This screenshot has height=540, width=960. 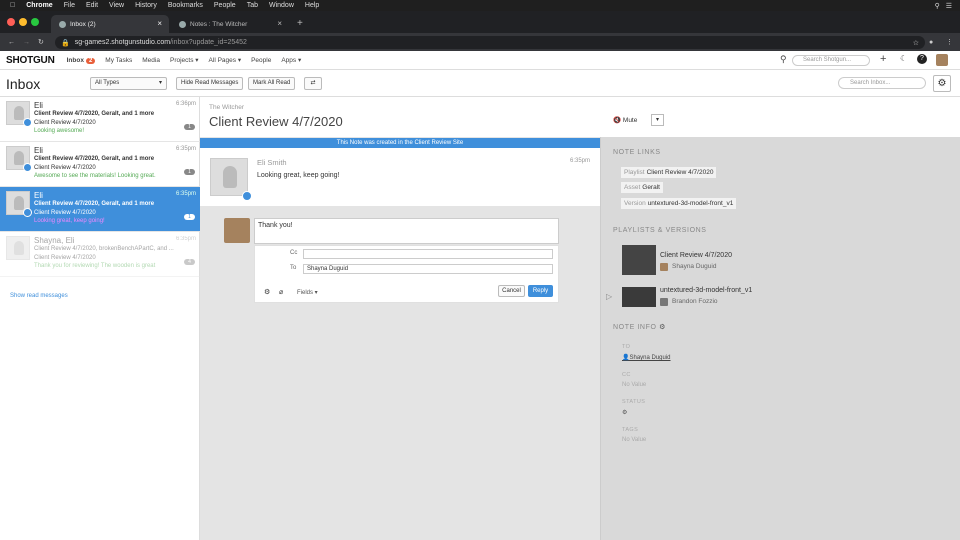 I want to click on version-thumbnail, so click(x=639, y=297).